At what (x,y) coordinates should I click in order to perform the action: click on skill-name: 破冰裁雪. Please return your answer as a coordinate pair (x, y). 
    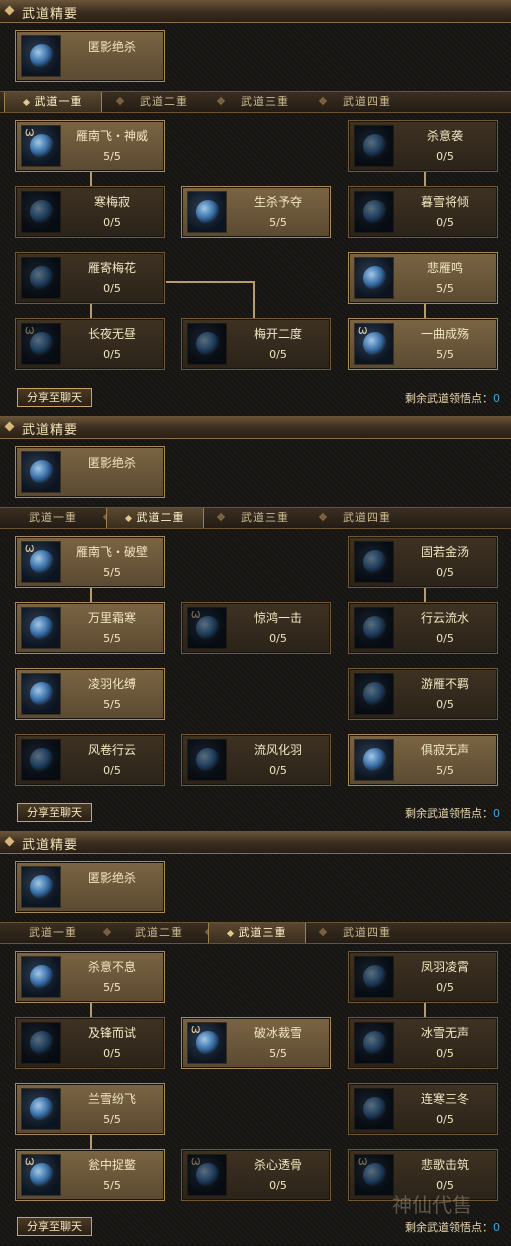
    Looking at the image, I should click on (277, 1033).